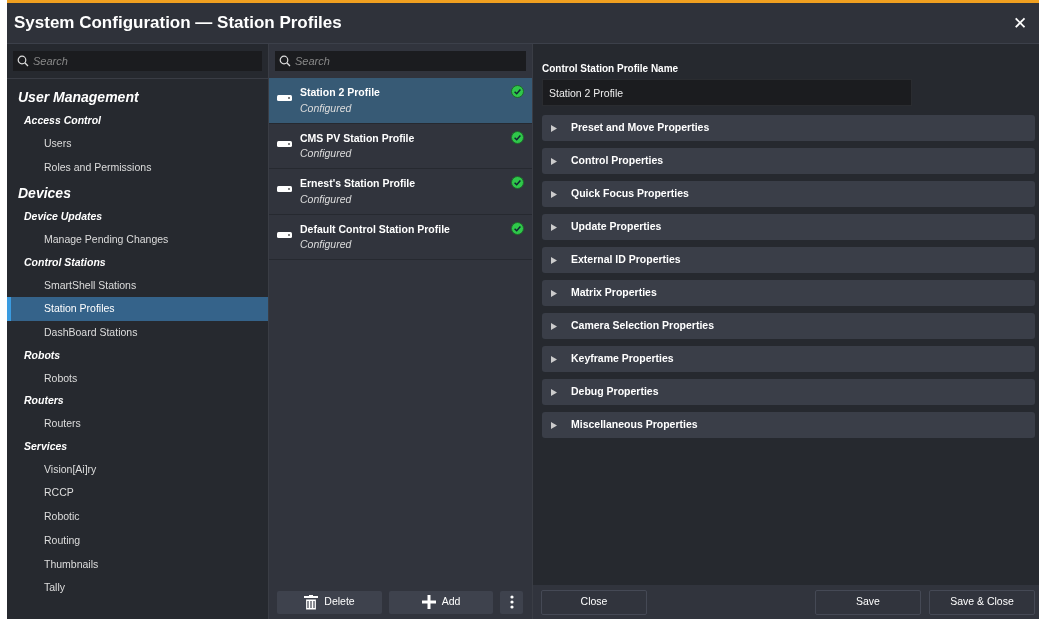  I want to click on plus-icon, so click(428, 602).